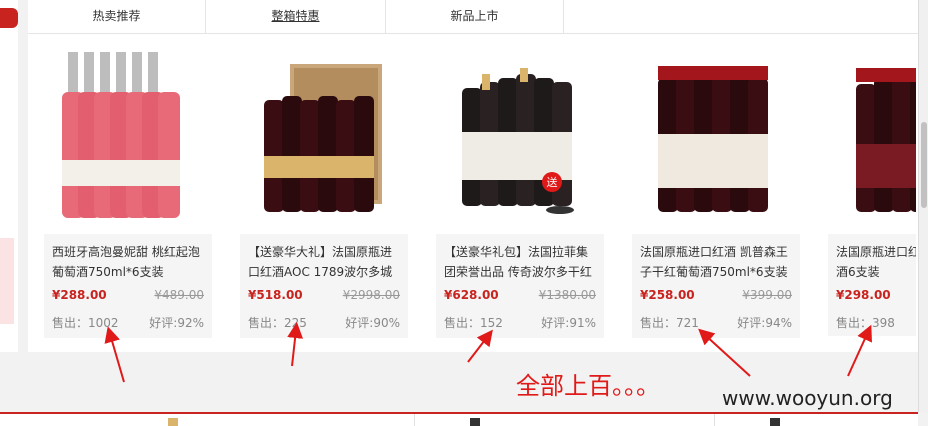  I want to click on category-side-banner, so click(7, 281).